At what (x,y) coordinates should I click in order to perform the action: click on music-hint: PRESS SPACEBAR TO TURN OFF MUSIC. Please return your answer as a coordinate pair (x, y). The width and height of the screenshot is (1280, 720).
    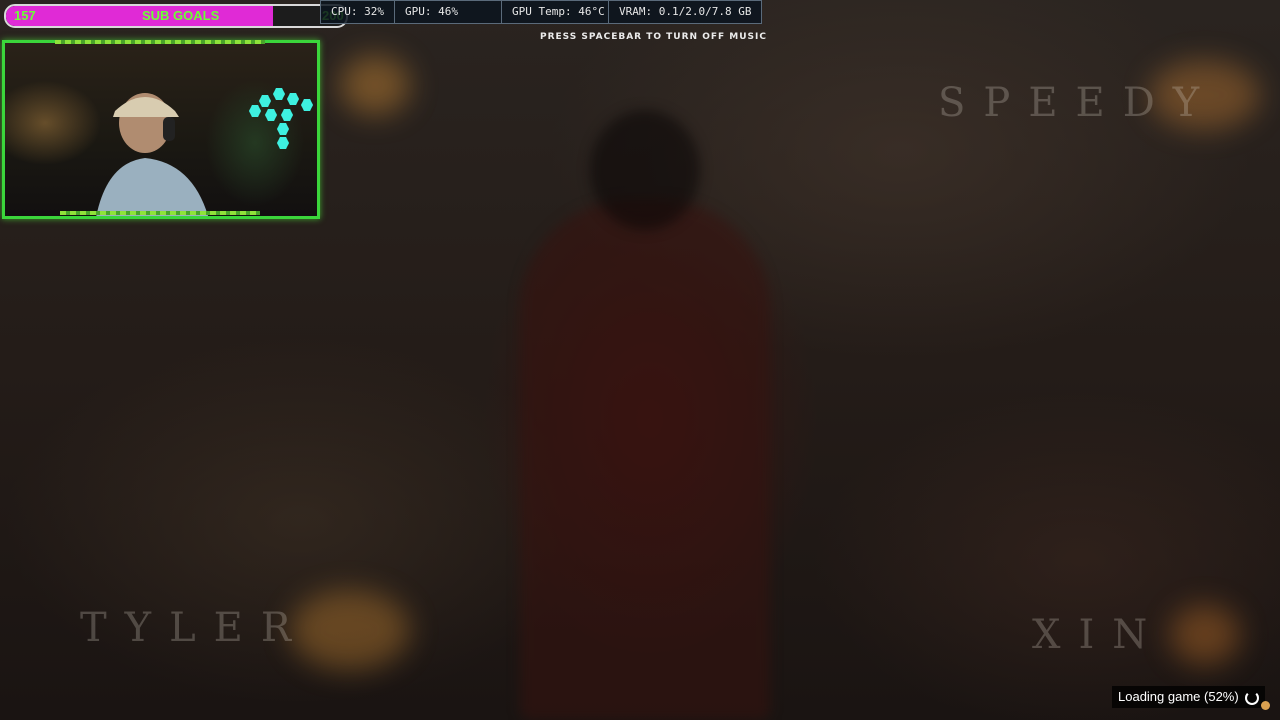
    Looking at the image, I should click on (653, 37).